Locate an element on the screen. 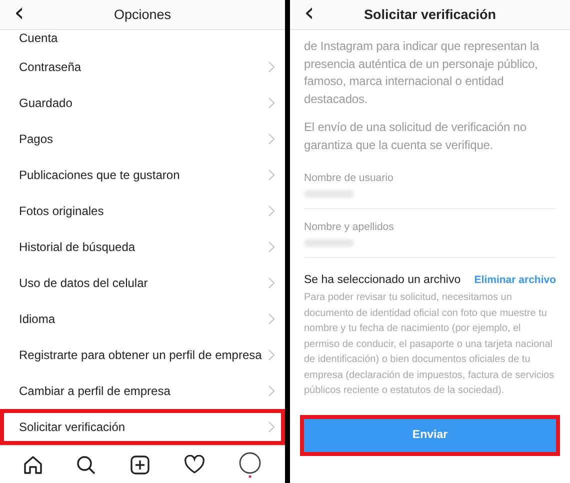 This screenshot has width=570, height=483. screen-title: Opciones is located at coordinates (143, 14).